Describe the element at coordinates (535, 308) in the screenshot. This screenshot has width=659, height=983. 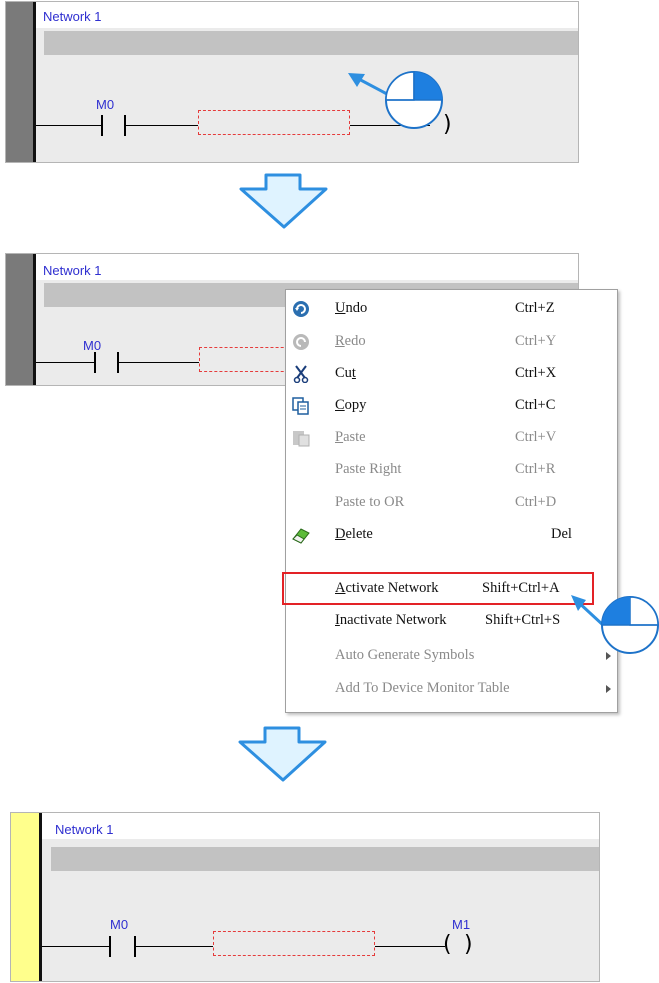
I see `menu-shortcut: Ctrl+Z` at that location.